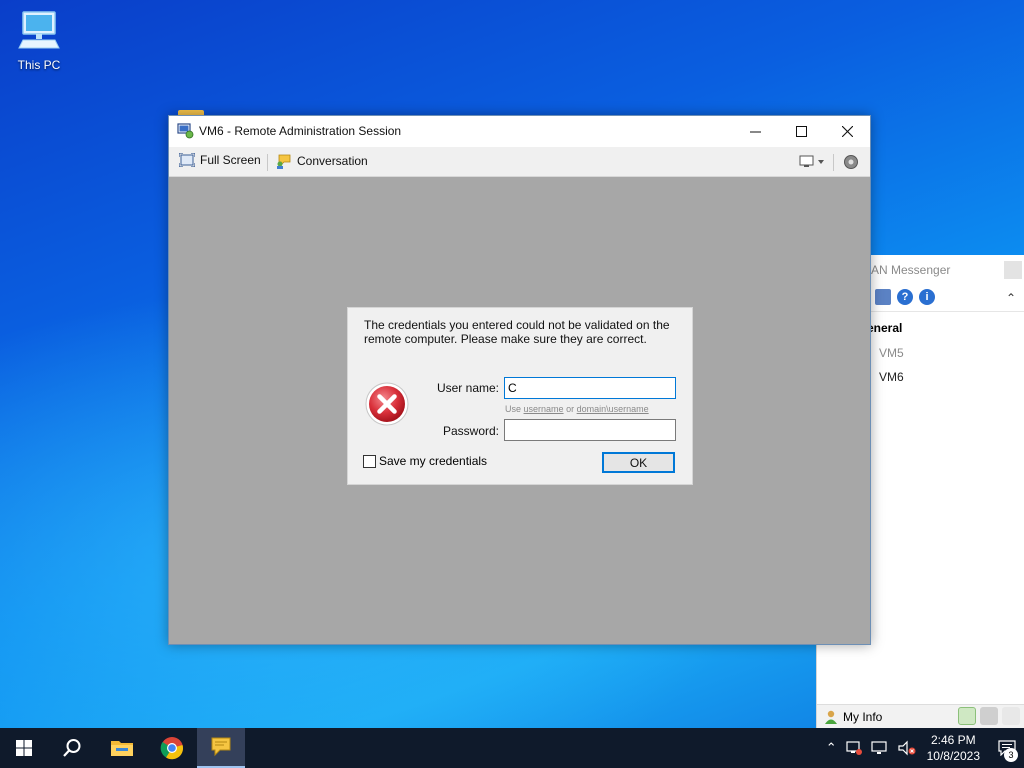 The width and height of the screenshot is (1024, 768). I want to click on notification-center-button: 3, so click(1007, 748).